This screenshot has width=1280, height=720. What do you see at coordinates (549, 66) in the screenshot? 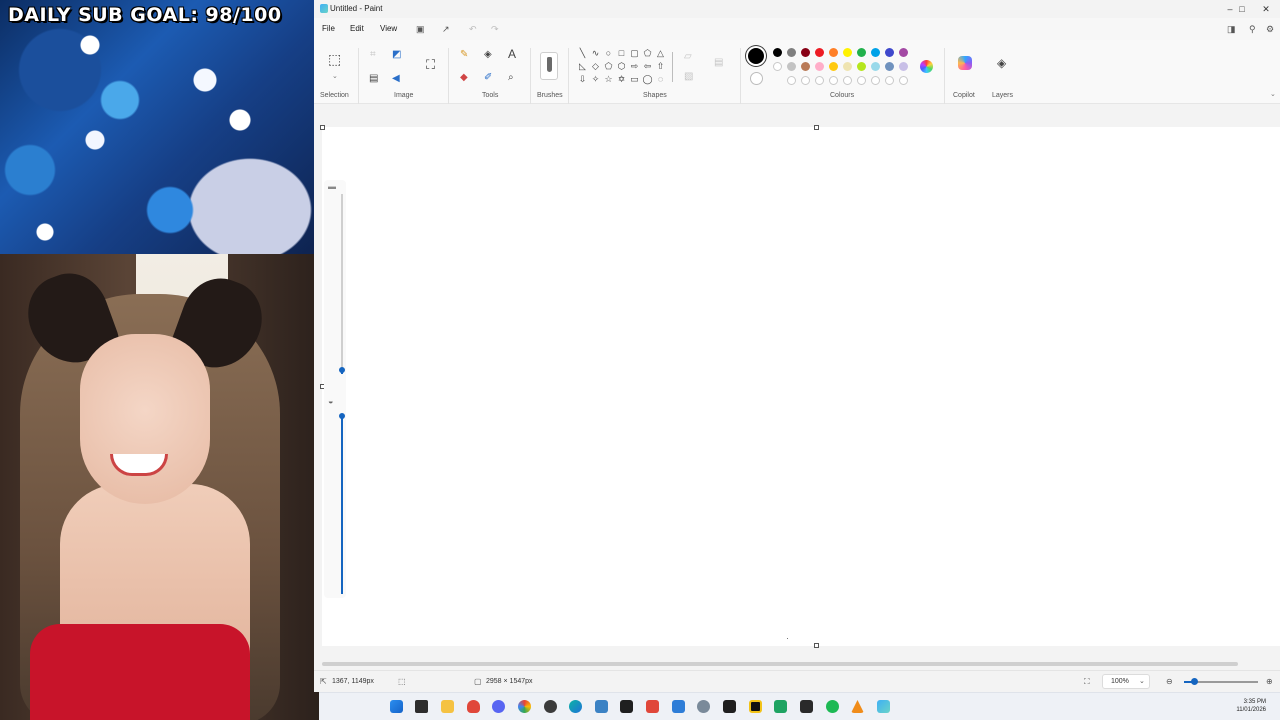
I see `brushes-button` at bounding box center [549, 66].